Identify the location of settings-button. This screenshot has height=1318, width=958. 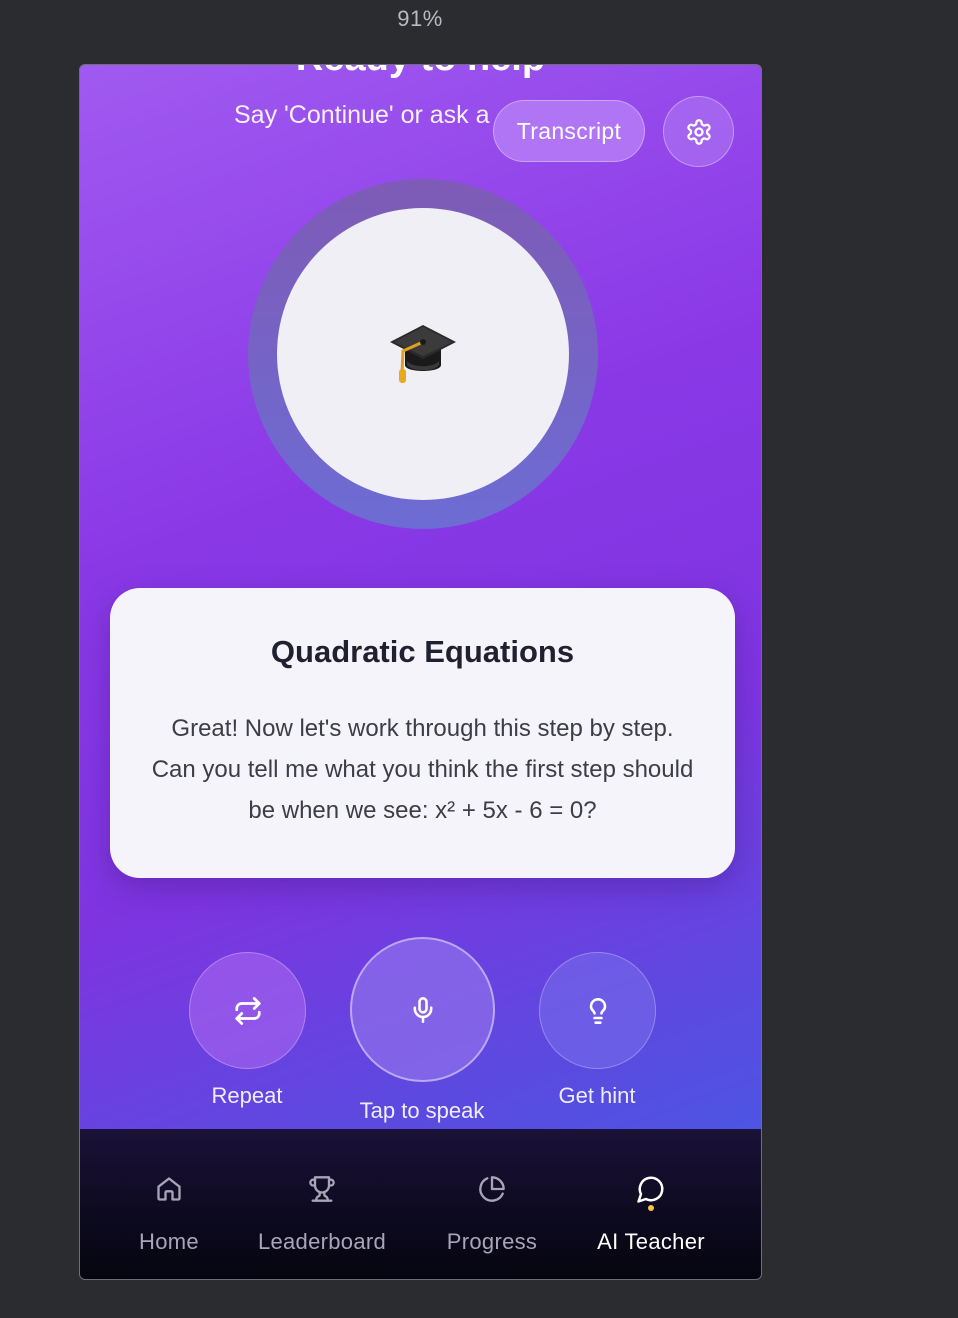
(698, 131).